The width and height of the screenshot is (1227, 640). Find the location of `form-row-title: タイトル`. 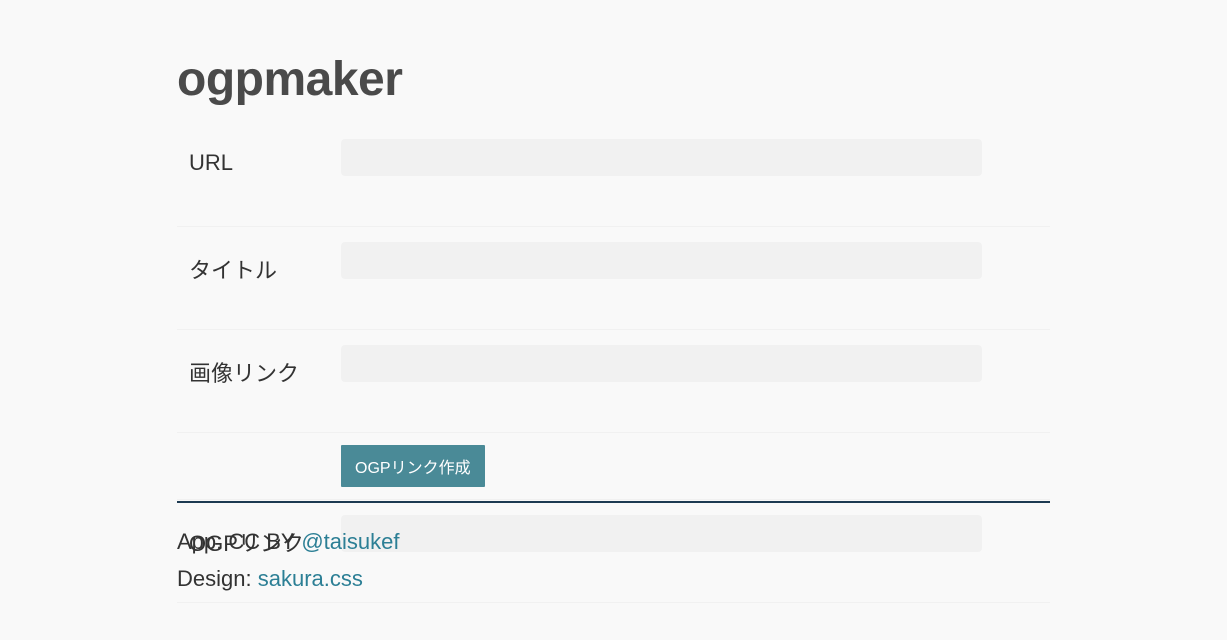

form-row-title: タイトル is located at coordinates (613, 278).